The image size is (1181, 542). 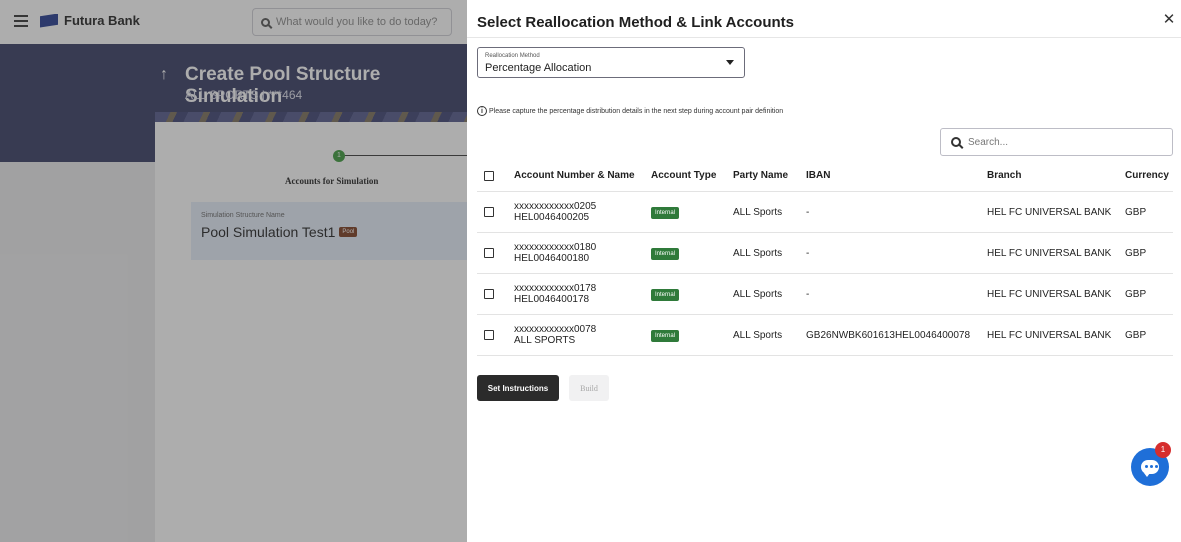 What do you see at coordinates (538, 68) in the screenshot?
I see `reallocation-method-value: Percentage Allocation` at bounding box center [538, 68].